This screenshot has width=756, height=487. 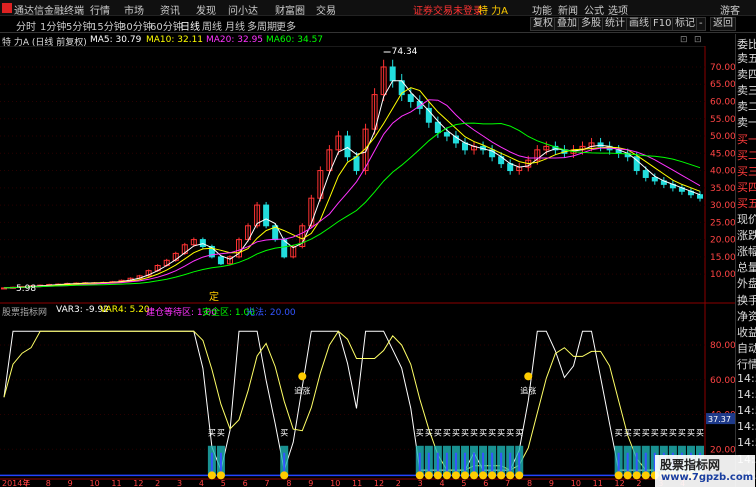 I want to click on quote-panel-item: 涨幅, so click(x=746, y=252).